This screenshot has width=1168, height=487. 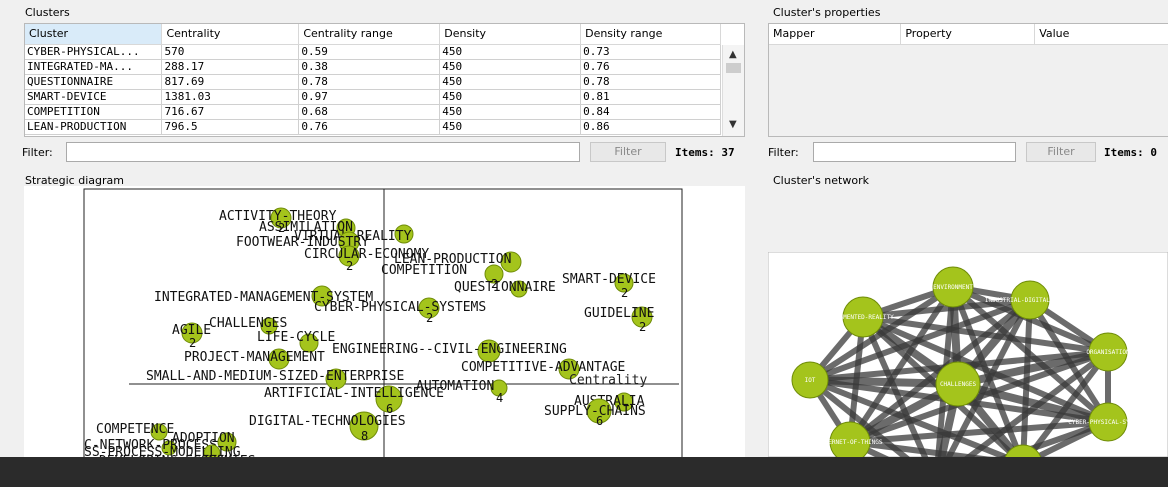 I want to click on network-node-label: IOT, so click(x=810, y=380).